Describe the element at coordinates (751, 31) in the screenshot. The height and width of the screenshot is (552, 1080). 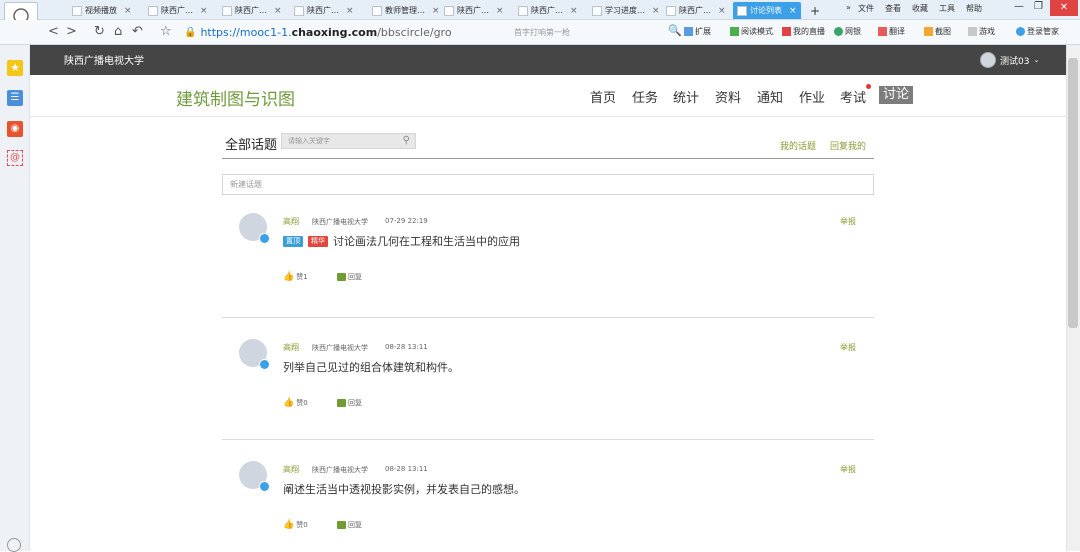
I see `toolbar-reader-mode: 阅读模式` at that location.